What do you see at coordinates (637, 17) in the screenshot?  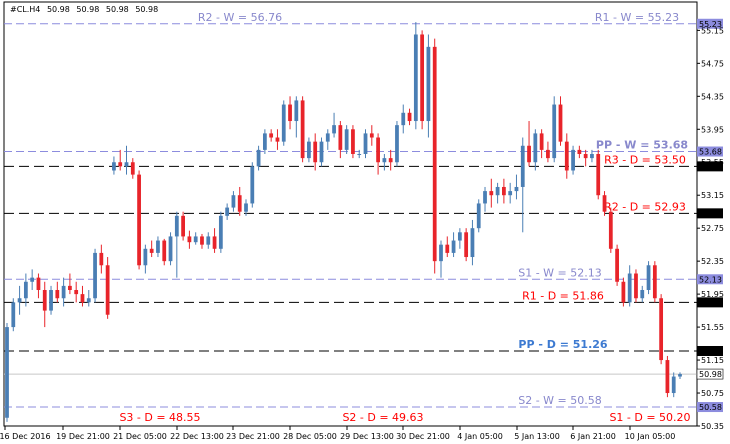 I see `level-label: R1 - W = 55.23` at bounding box center [637, 17].